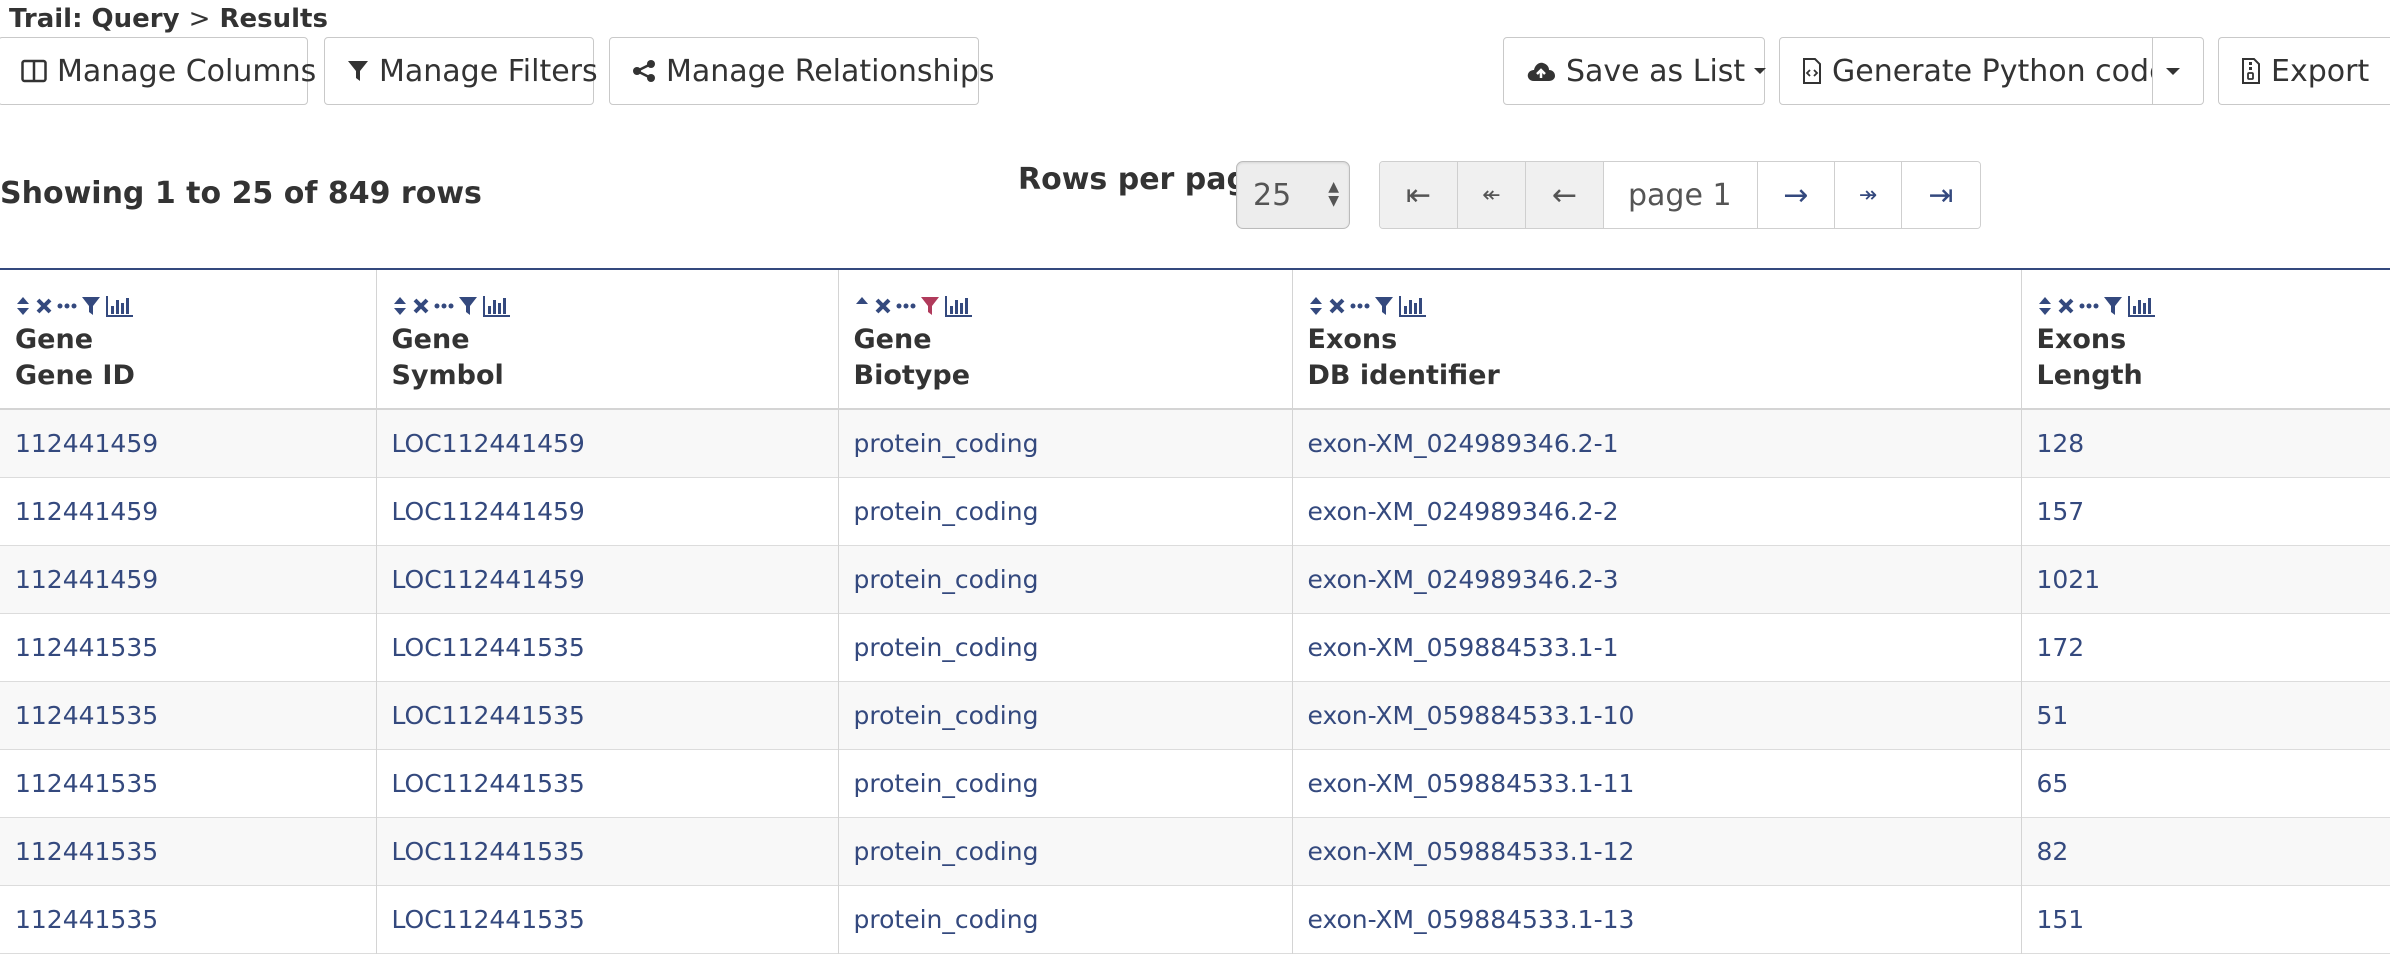  I want to click on exon-identifier-cell: exon-XM_024989346.2-3, so click(1656, 579).